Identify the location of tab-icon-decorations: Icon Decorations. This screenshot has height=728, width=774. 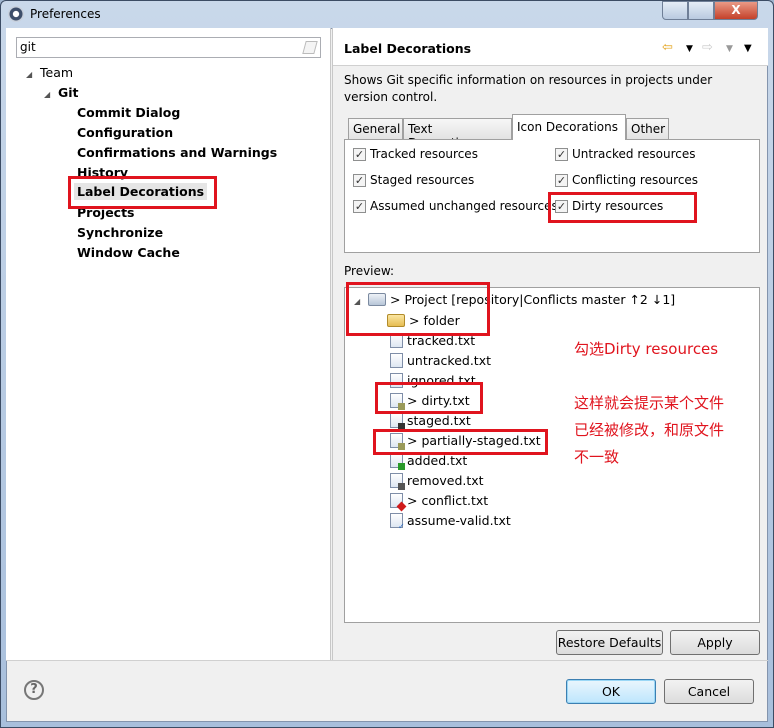
(569, 127).